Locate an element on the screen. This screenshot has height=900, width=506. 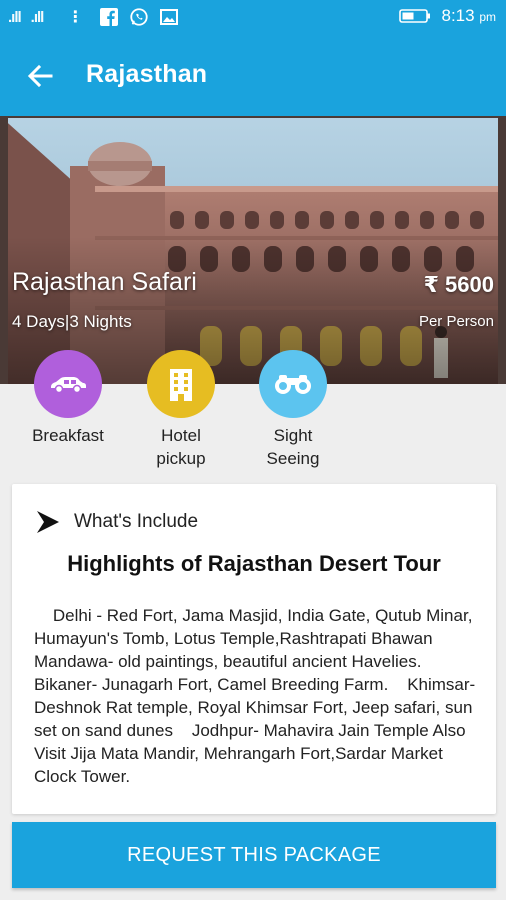
whats-include-header: What's Include is located at coordinates (116, 522).